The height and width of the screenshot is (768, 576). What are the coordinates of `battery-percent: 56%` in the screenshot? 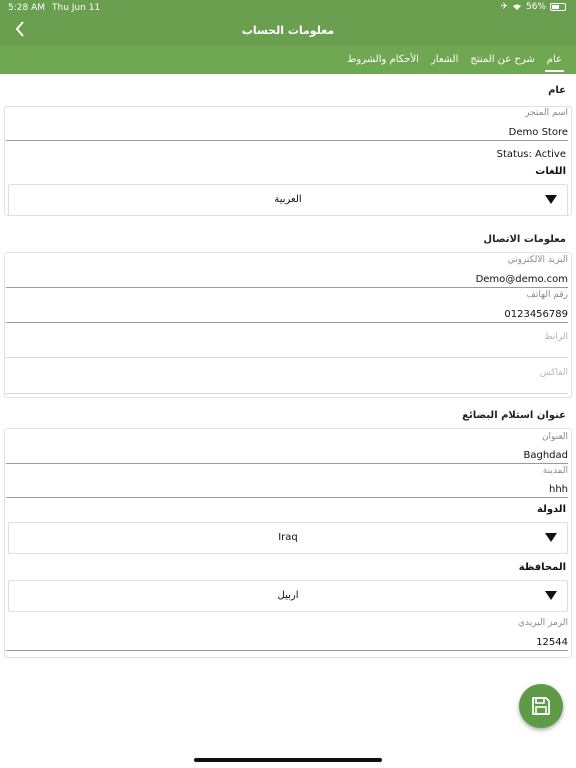 It's located at (535, 7).